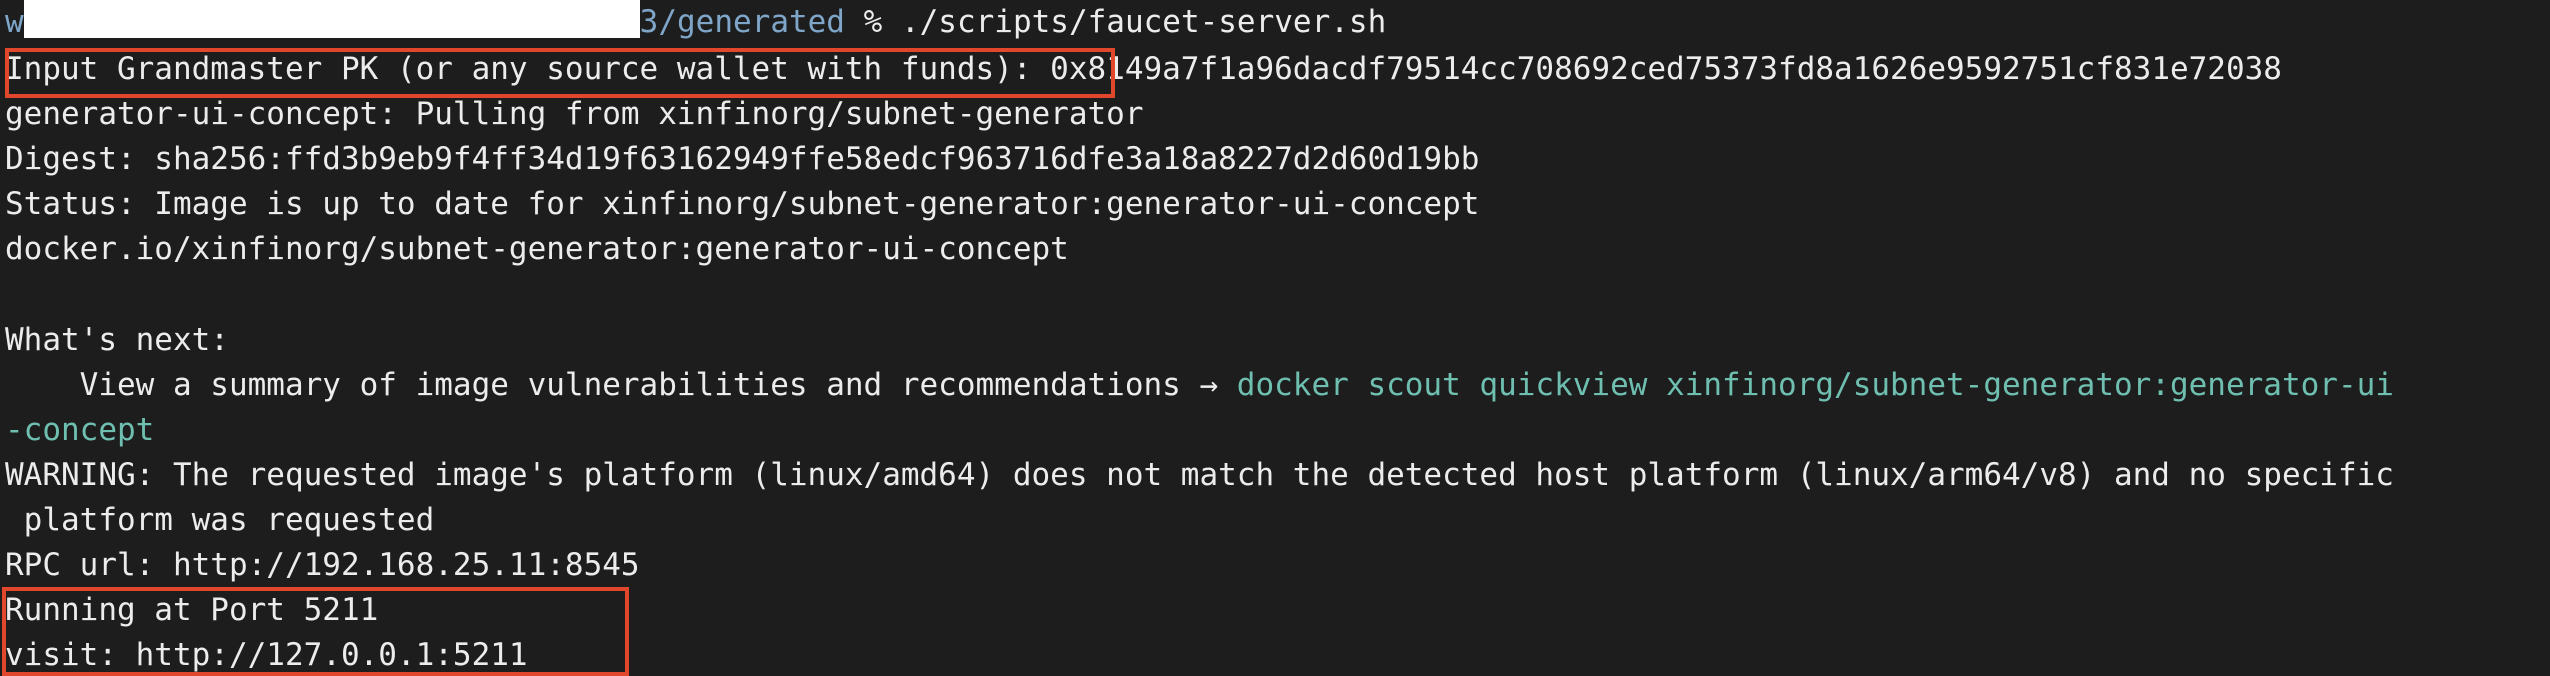 This screenshot has height=676, width=2550. I want to click on prompt-user: w, so click(14, 22).